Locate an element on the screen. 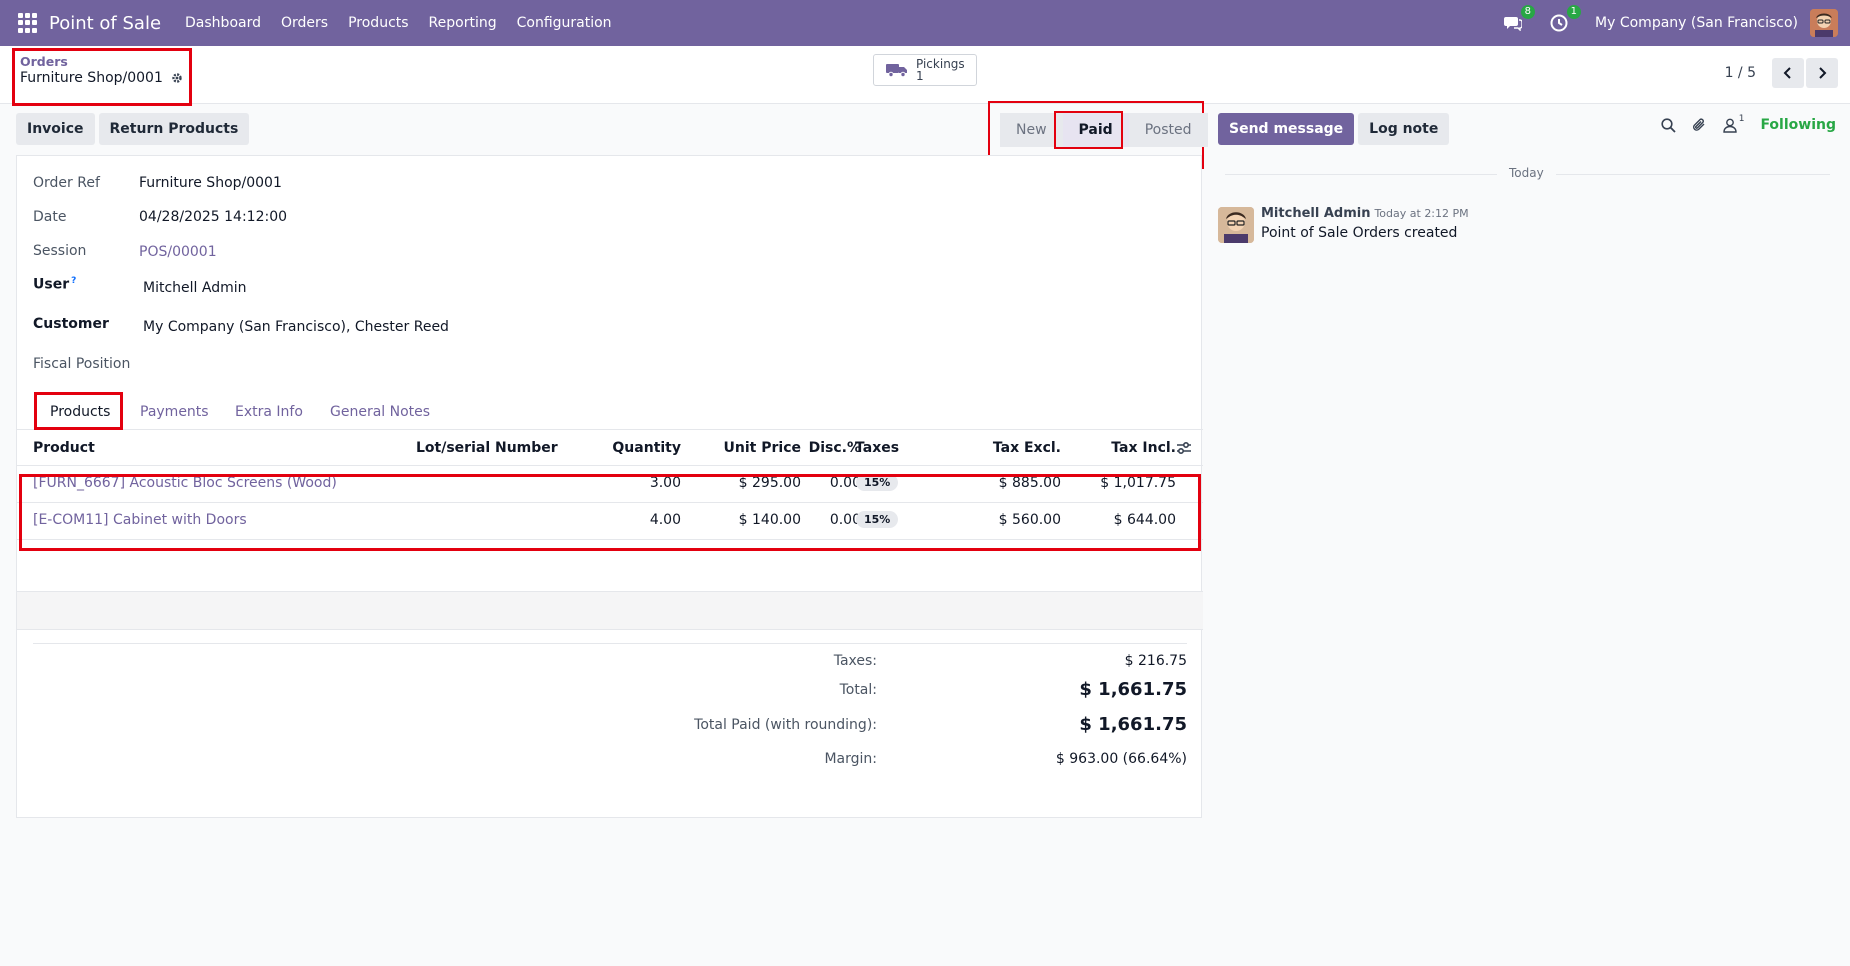 This screenshot has width=1850, height=966. chatter-actions: Send message Log note is located at coordinates (1334, 129).